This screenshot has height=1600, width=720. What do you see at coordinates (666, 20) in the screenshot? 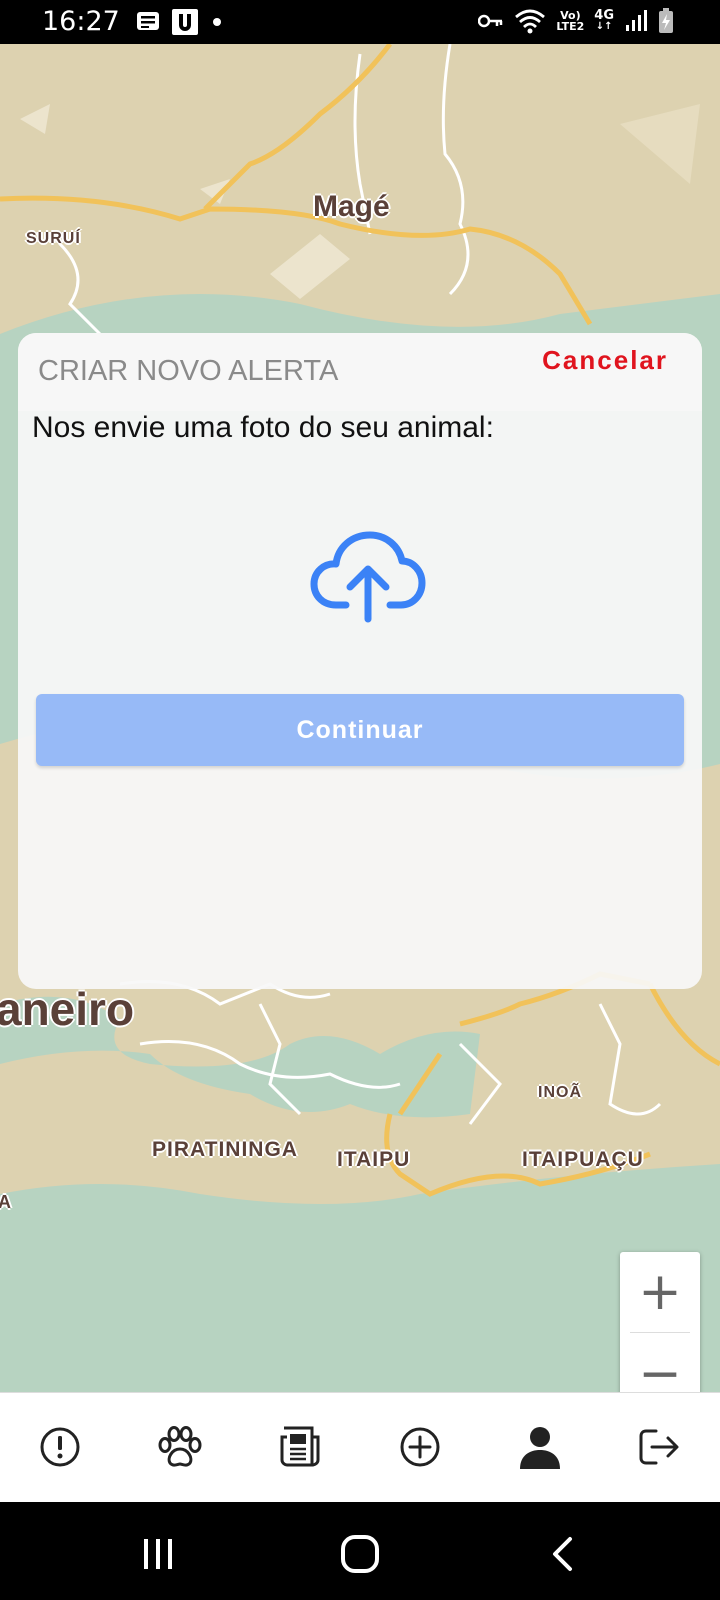
I see `battery-charging-icon` at bounding box center [666, 20].